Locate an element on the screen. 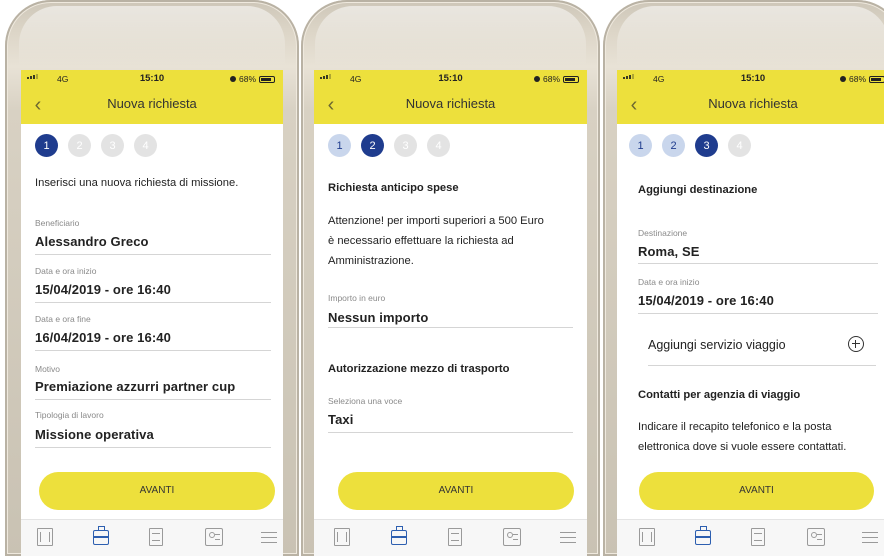 The width and height of the screenshot is (884, 556). amount-label: Importo in euro is located at coordinates (357, 298).